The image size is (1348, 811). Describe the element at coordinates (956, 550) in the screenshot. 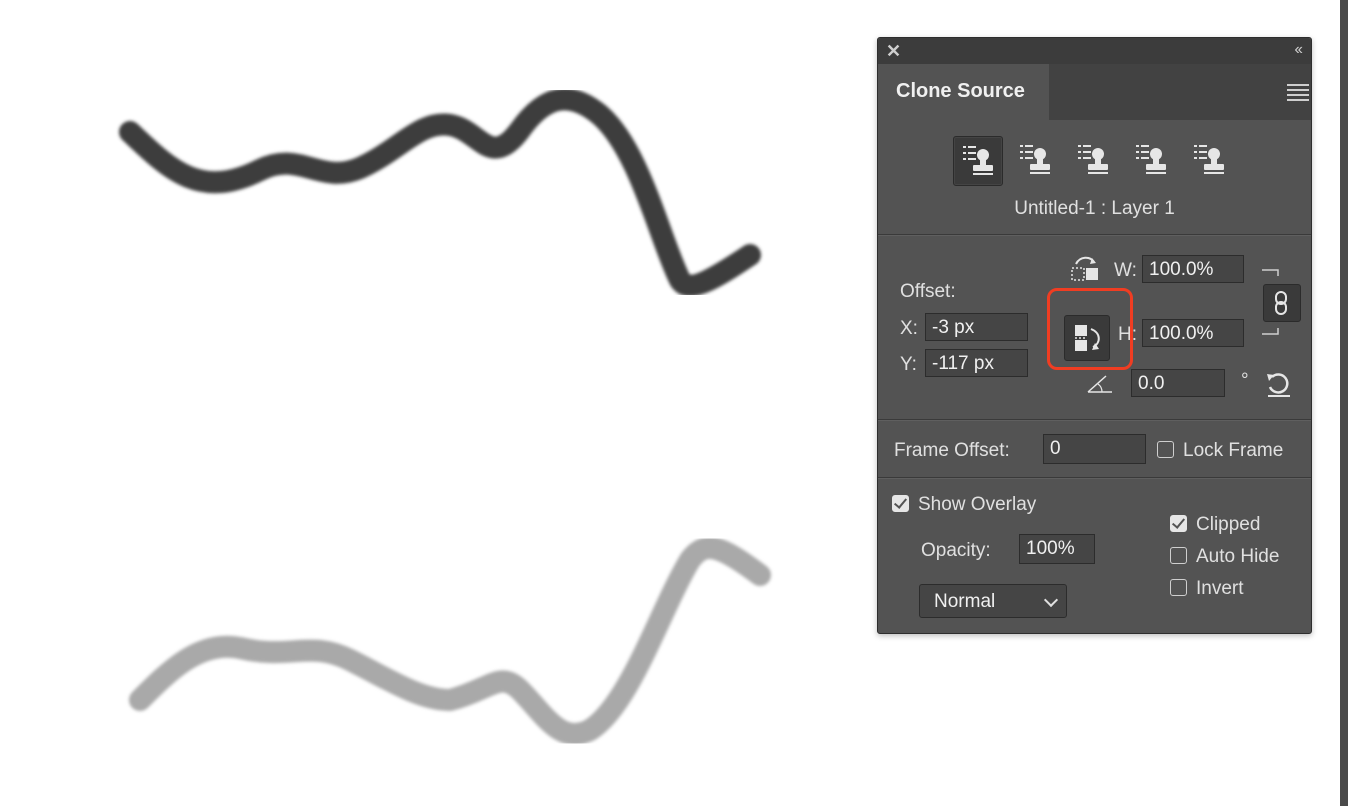

I see `opacity-label: Opacity:` at that location.